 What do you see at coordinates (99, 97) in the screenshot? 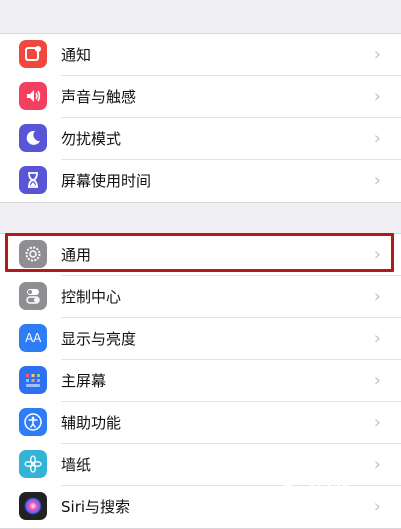
I see `settings-row-label: 声音与触感` at bounding box center [99, 97].